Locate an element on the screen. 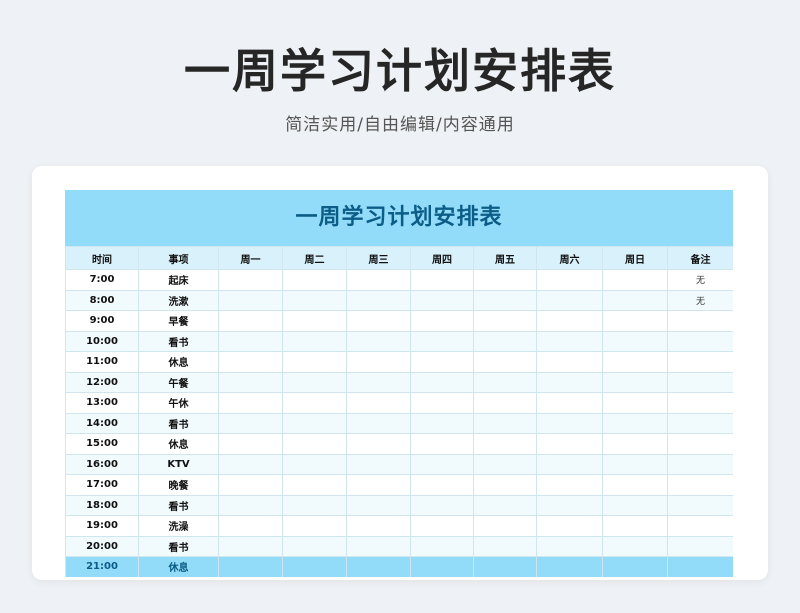 The image size is (800, 613). time-cell: 8:00 is located at coordinates (102, 300).